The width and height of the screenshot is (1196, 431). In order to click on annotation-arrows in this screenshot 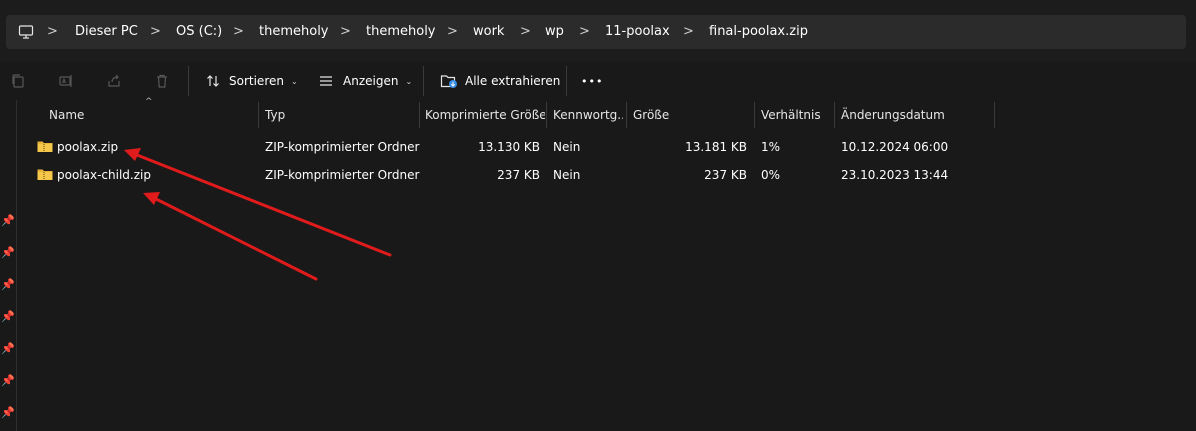, I will do `click(258, 214)`.